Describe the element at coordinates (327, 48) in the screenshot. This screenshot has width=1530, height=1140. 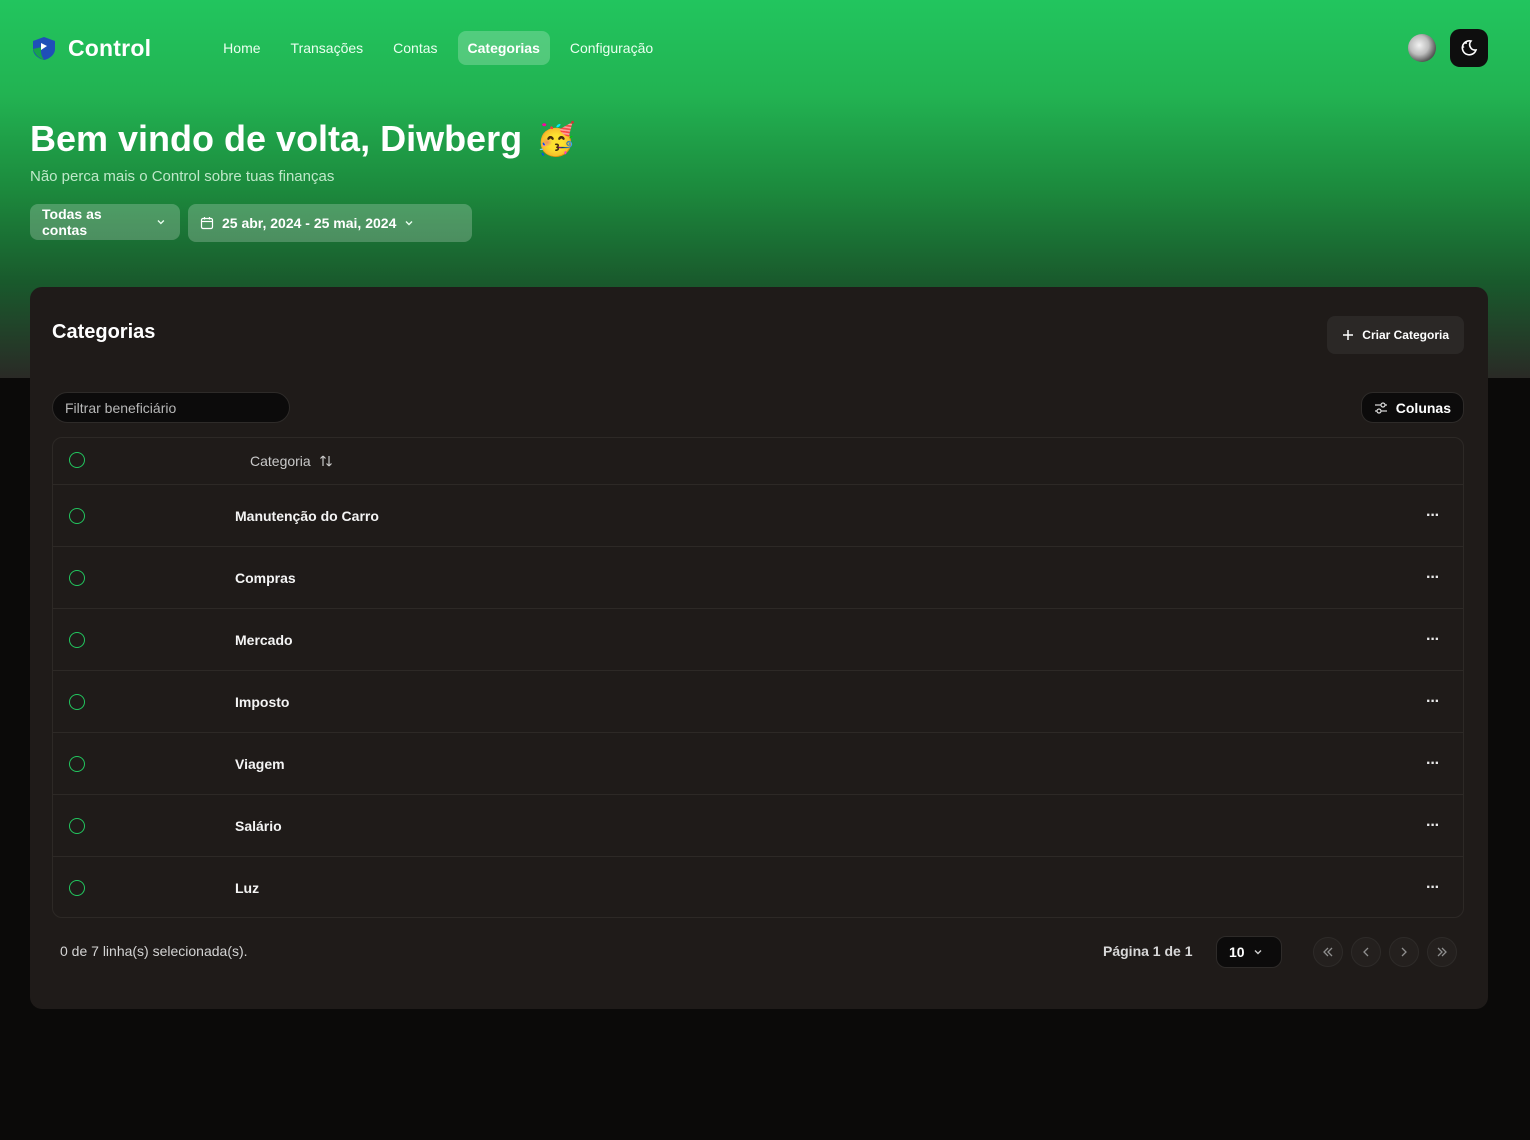
I see `nav-transacoes: Transações` at that location.